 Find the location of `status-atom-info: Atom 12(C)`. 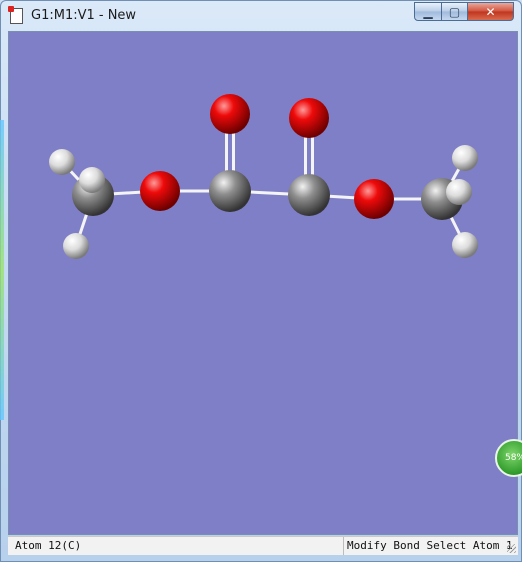

status-atom-info: Atom 12(C) is located at coordinates (176, 546).